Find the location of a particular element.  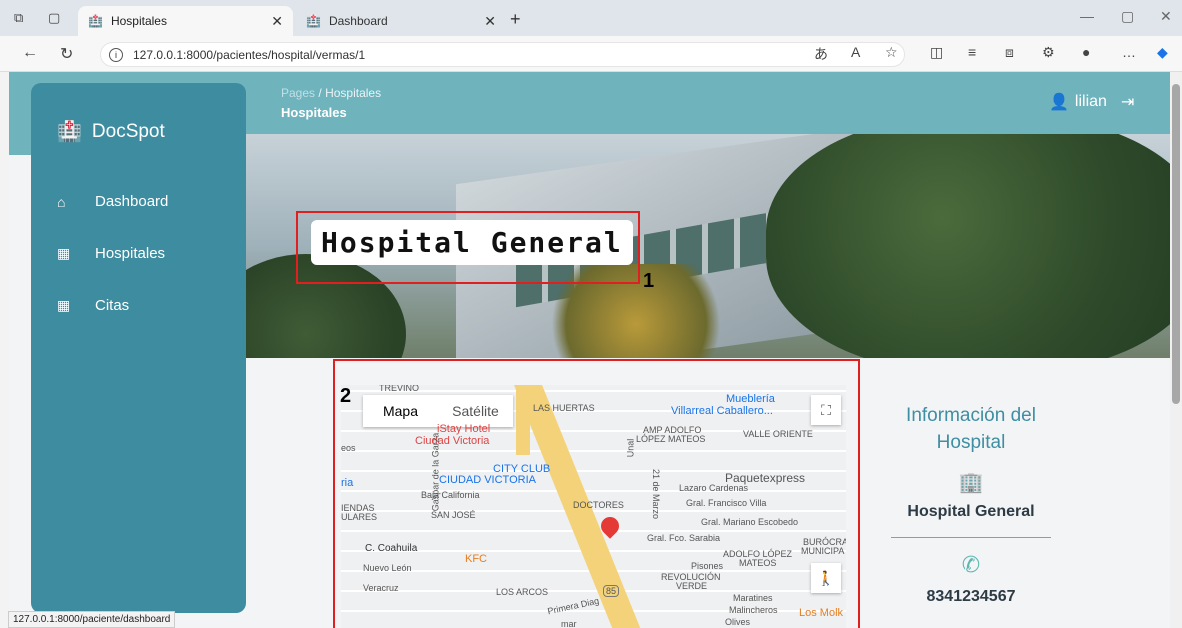

favorites-icon: ≡ is located at coordinates (972, 52).